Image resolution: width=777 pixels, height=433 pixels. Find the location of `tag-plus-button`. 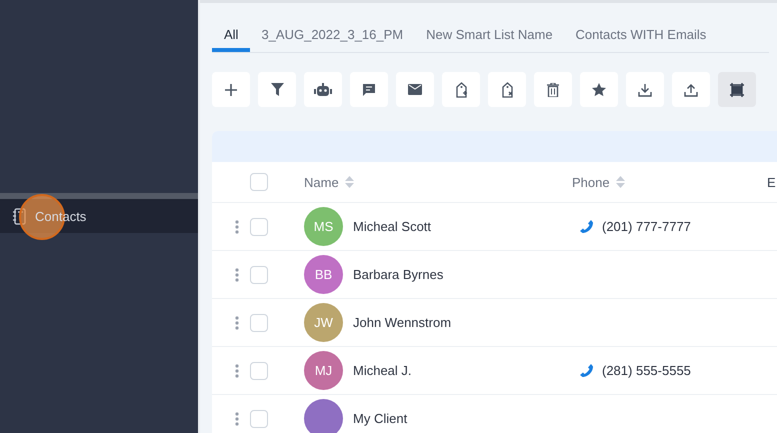

tag-plus-button is located at coordinates (461, 89).